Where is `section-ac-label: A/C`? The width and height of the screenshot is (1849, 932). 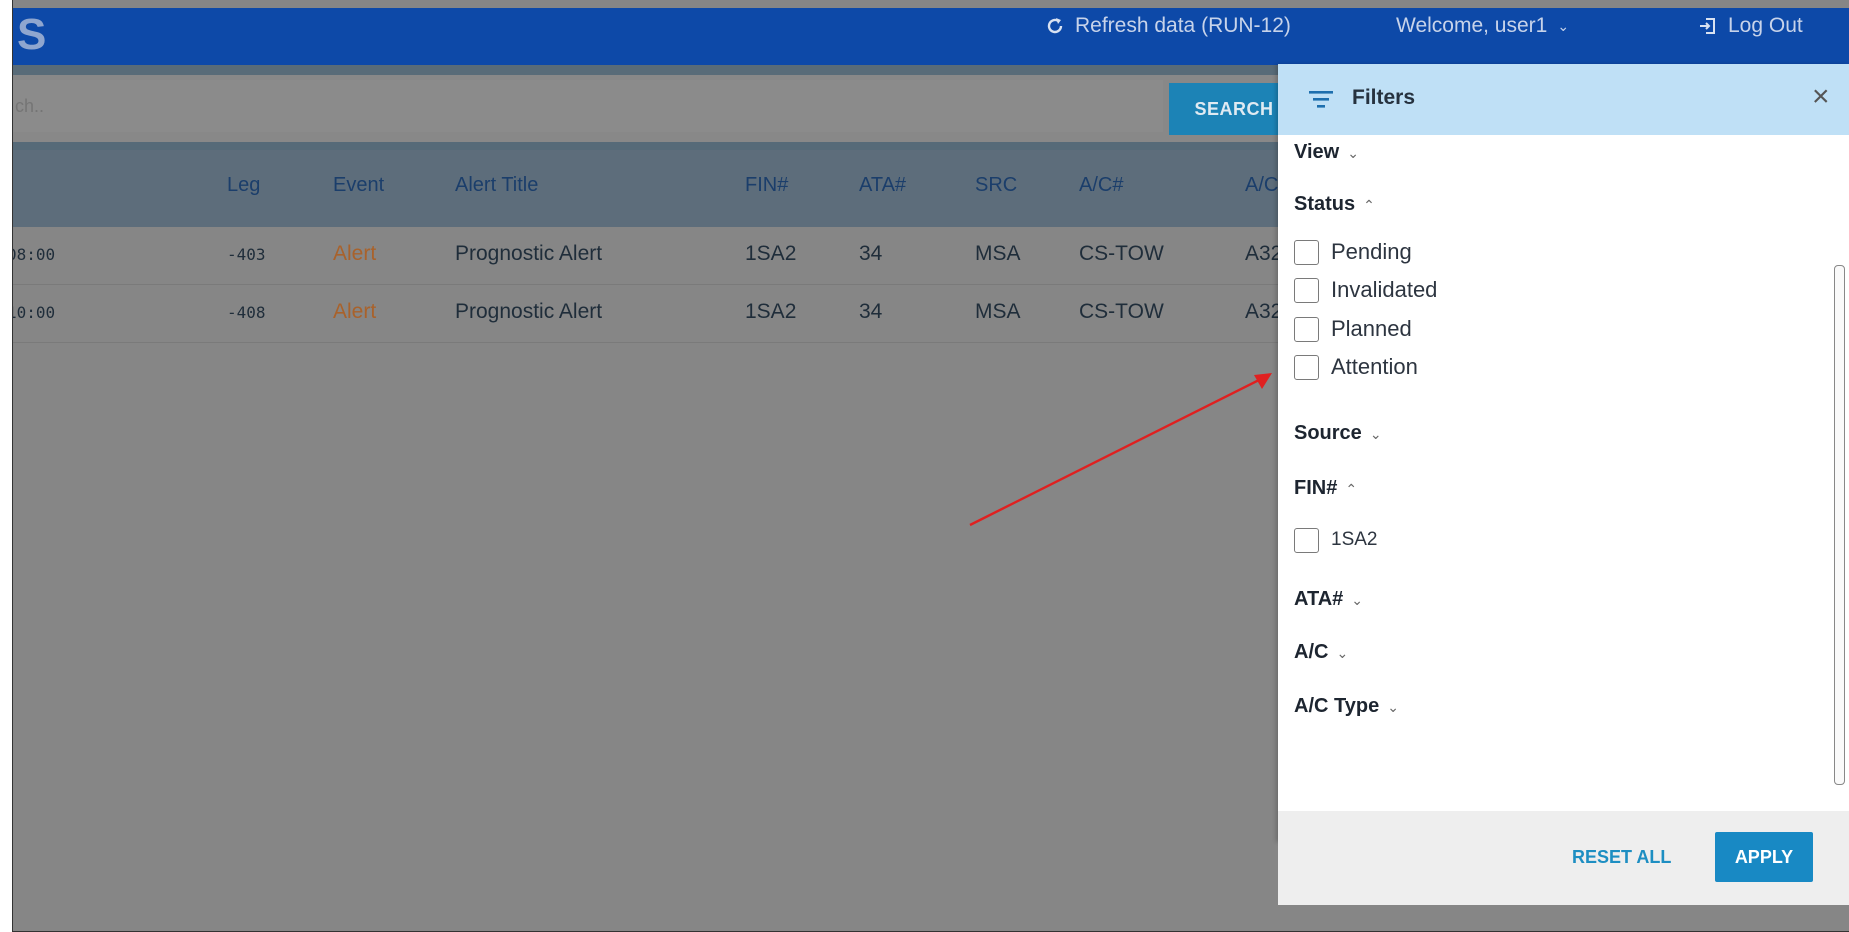
section-ac-label: A/C is located at coordinates (1311, 652).